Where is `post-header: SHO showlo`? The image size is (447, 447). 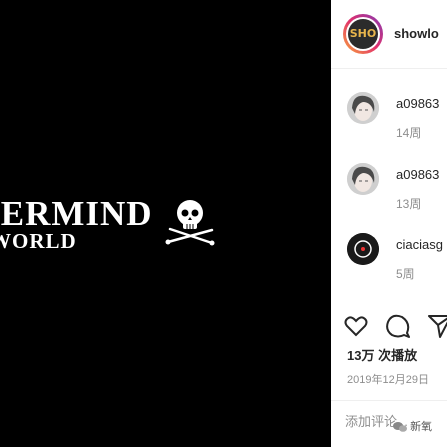
post-header: SHO showlo is located at coordinates (389, 34).